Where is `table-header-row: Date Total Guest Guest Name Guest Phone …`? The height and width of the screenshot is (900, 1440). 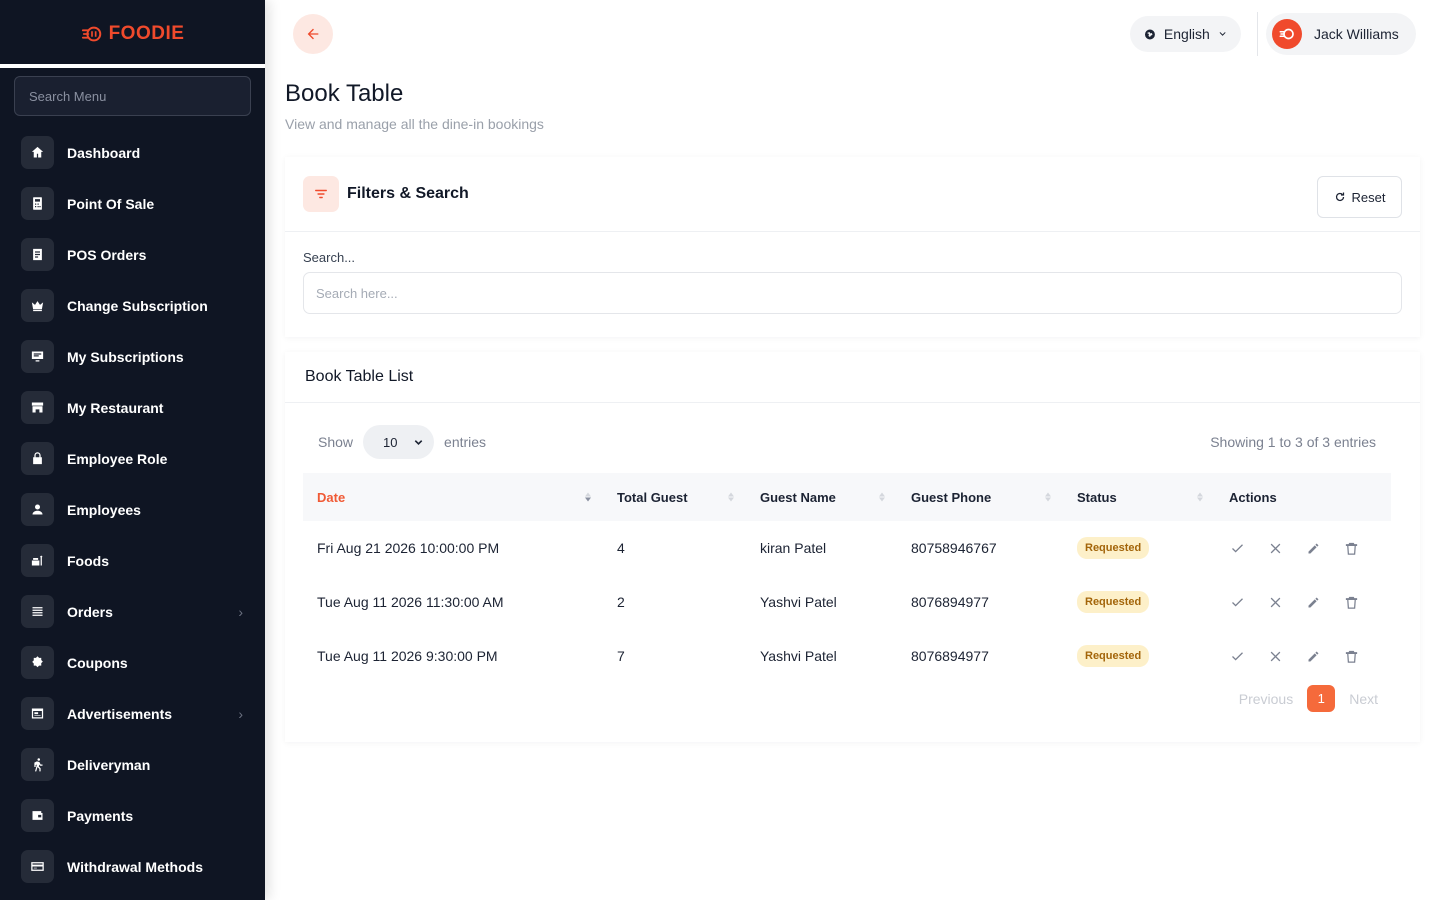
table-header-row: Date Total Guest Guest Name Guest Phone … is located at coordinates (847, 497).